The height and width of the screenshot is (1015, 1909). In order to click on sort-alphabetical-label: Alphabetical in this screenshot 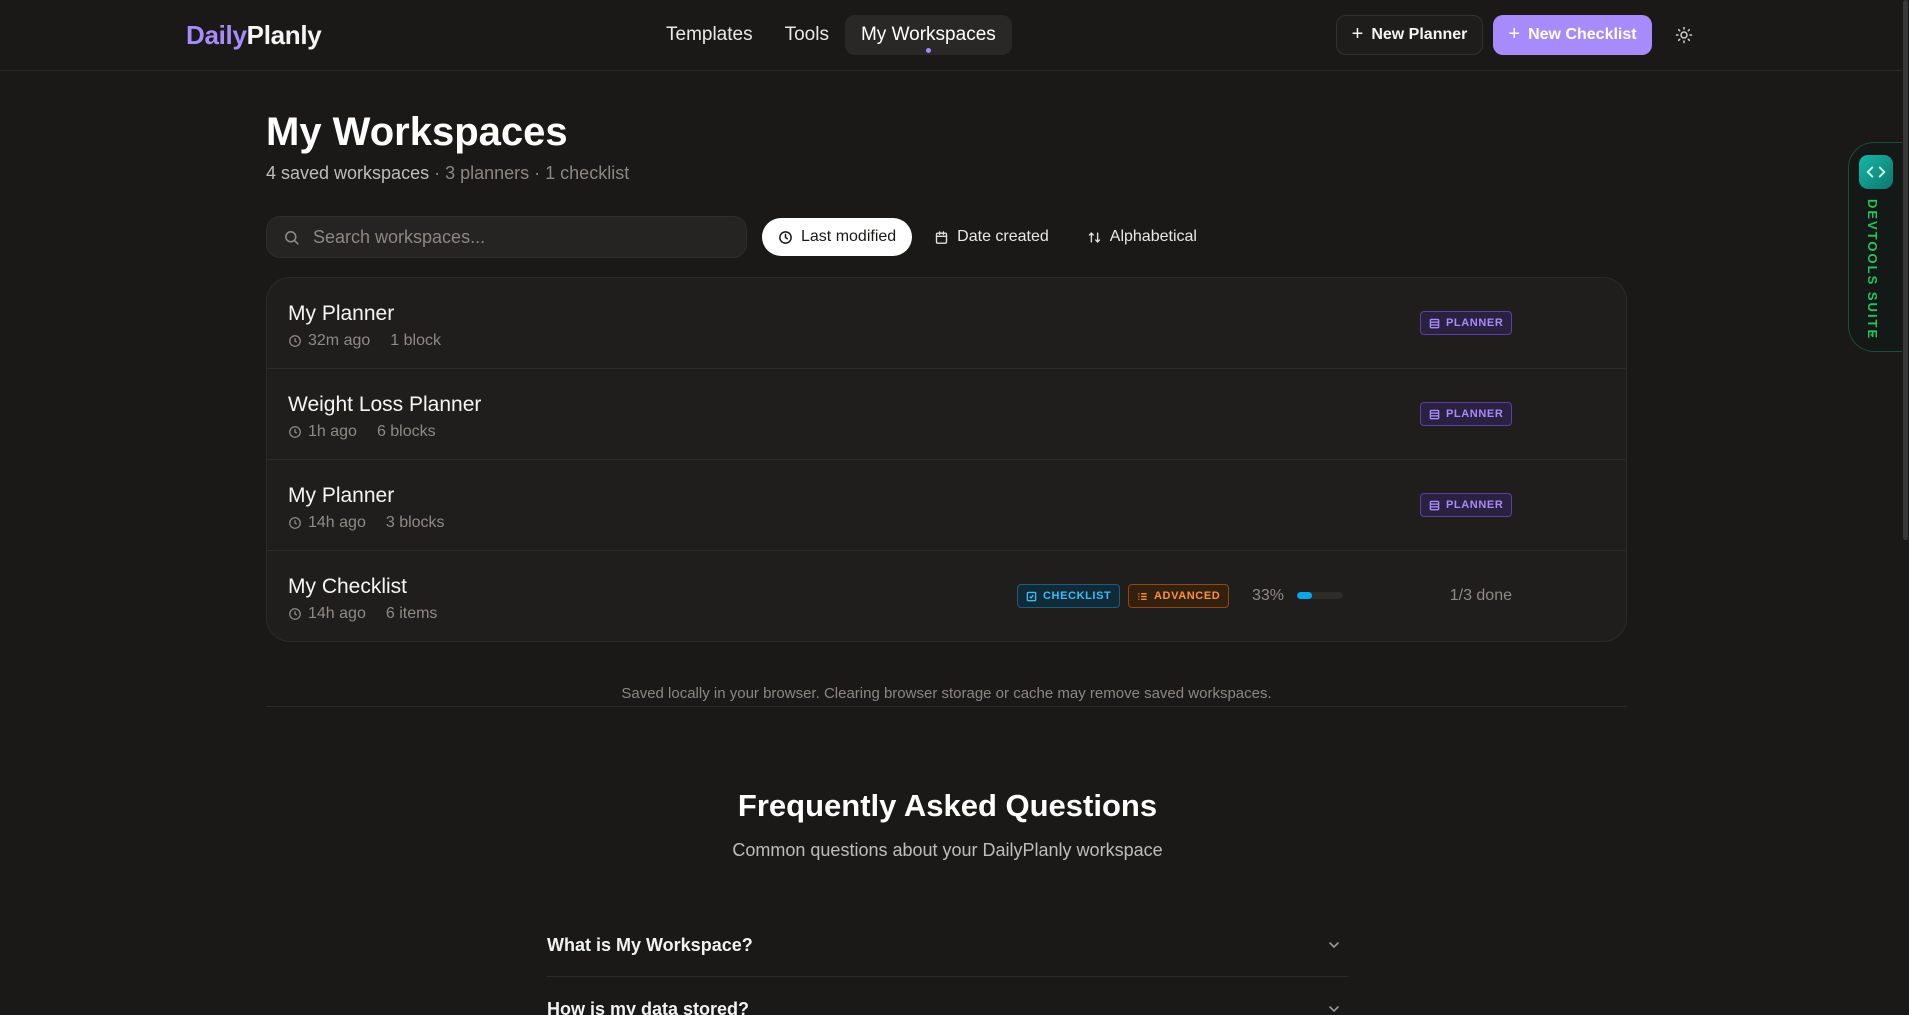, I will do `click(1153, 236)`.